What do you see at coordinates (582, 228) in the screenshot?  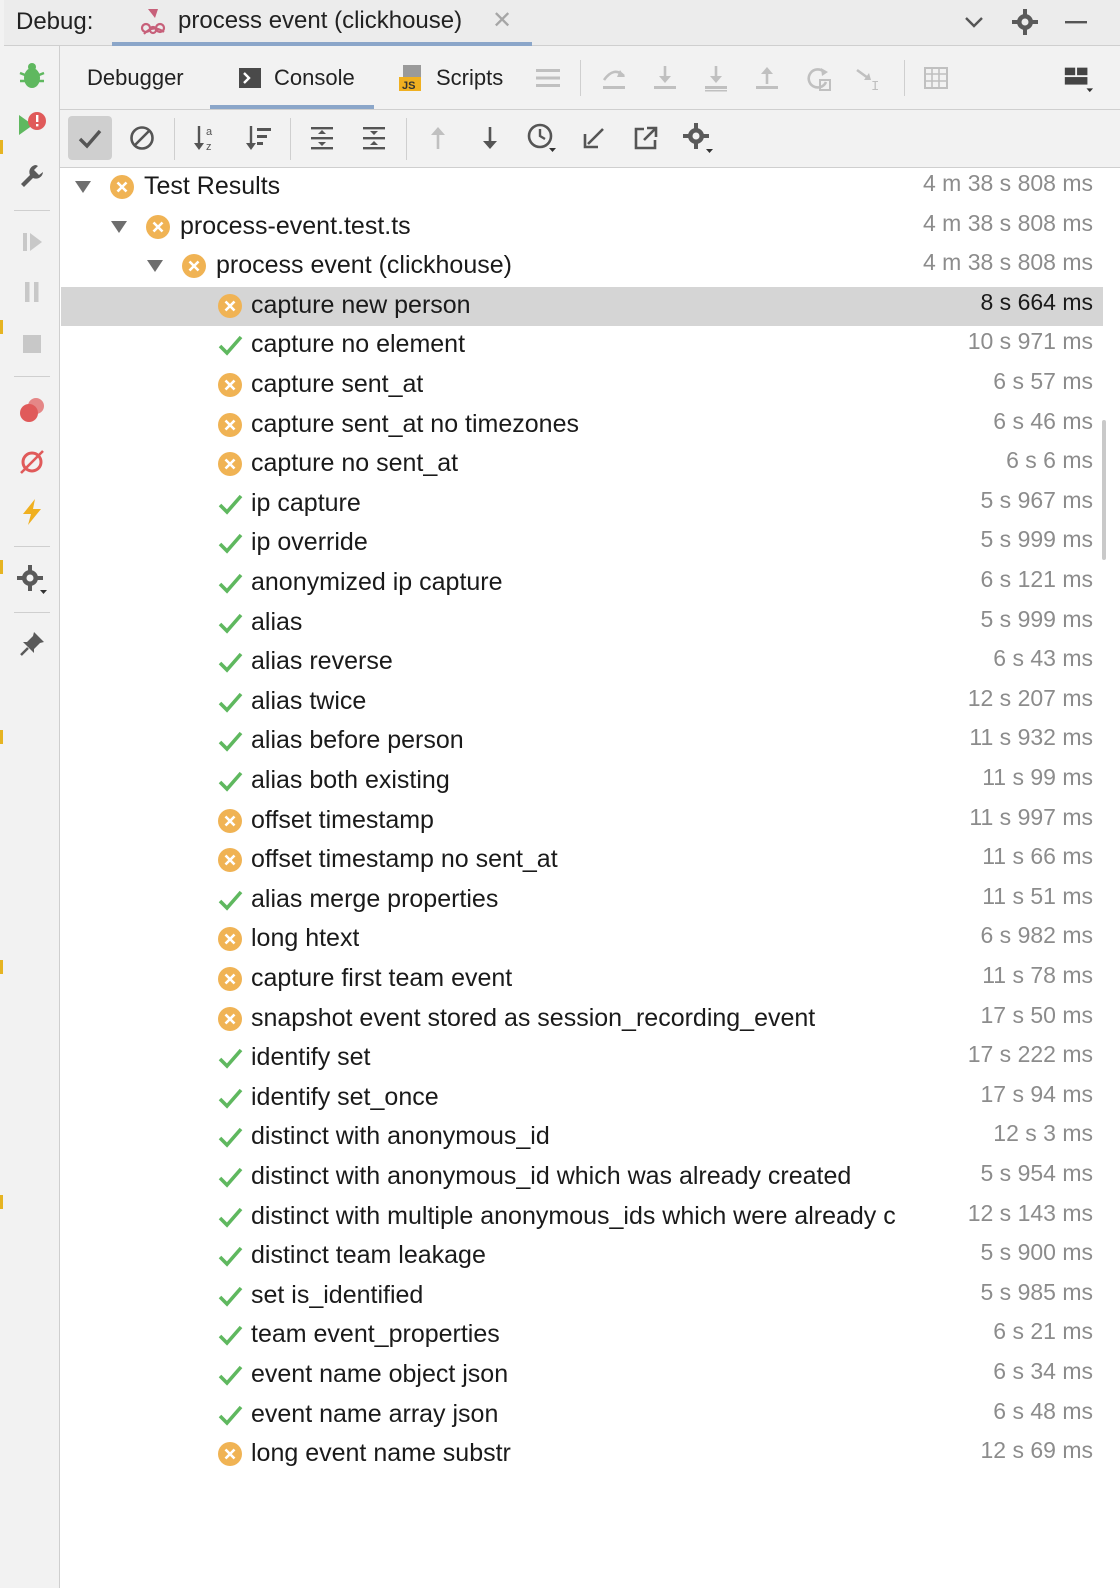 I see `tree-row-test-file: process-event.test.ts 4 m 38 s 808 ms` at bounding box center [582, 228].